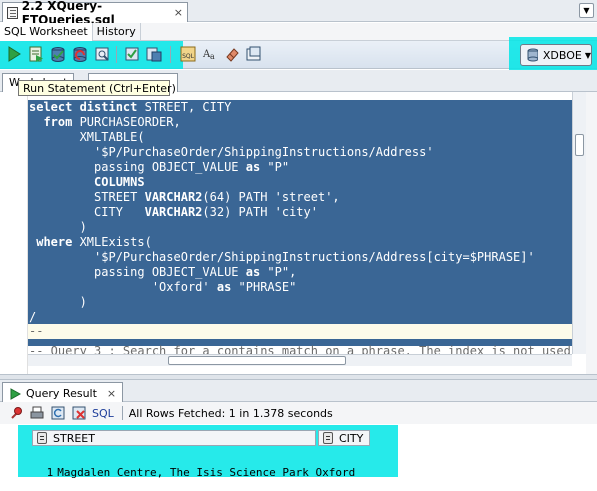 The image size is (597, 491). Describe the element at coordinates (36, 331) in the screenshot. I see `caret-line-text: --` at that location.